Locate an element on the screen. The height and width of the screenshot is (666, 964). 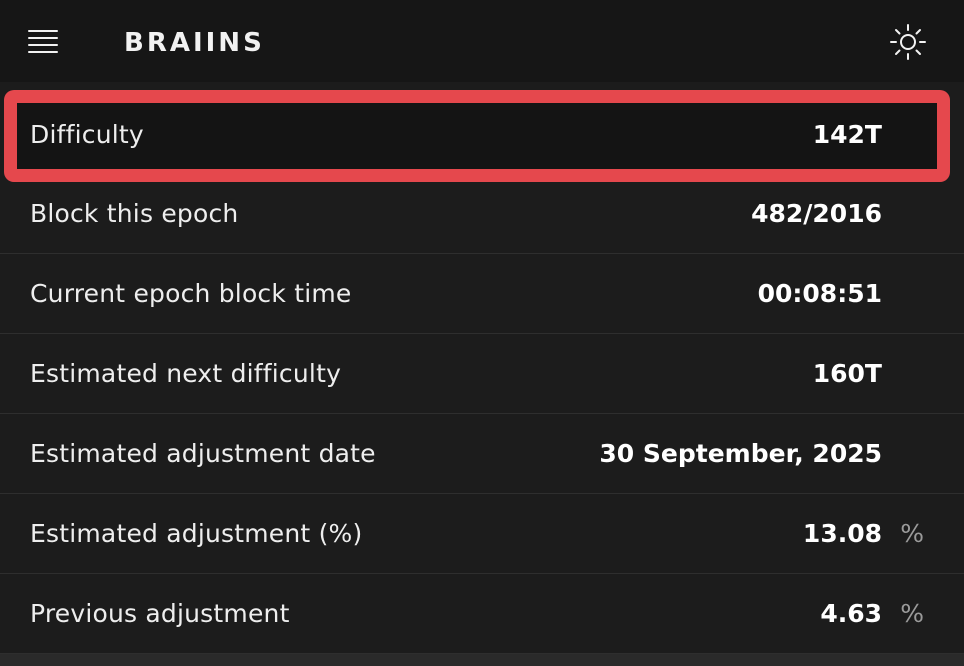
top-navigation-bar: BRAIINS is located at coordinates (482, 41).